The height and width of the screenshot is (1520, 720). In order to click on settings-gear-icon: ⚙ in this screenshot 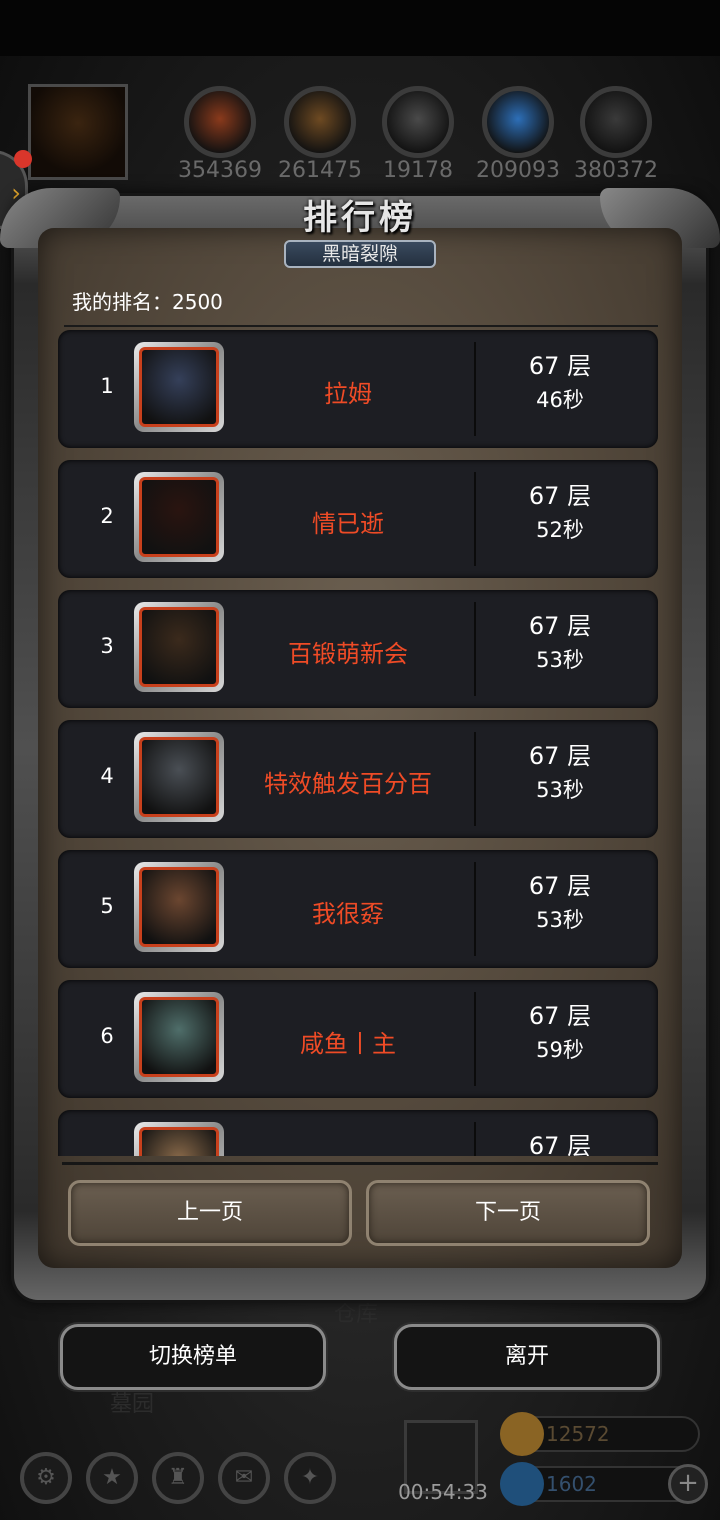, I will do `click(46, 1478)`.